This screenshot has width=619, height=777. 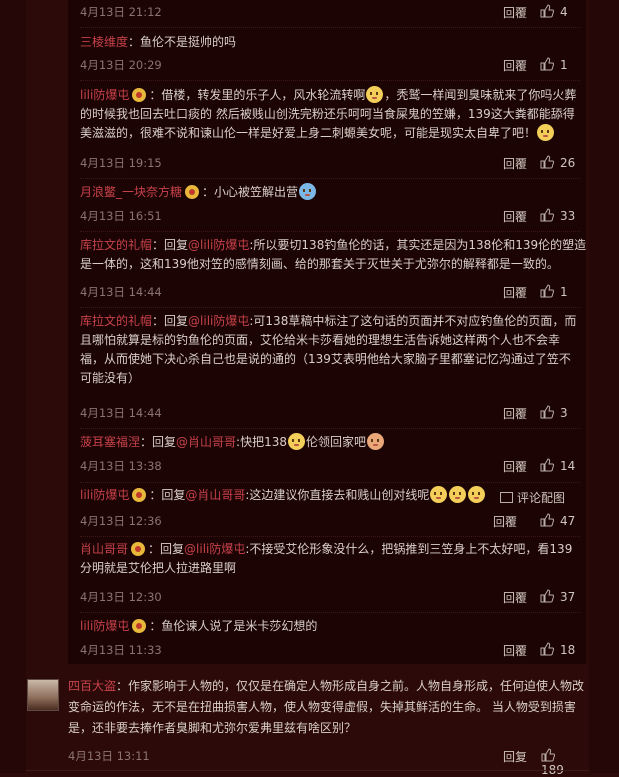 I want to click on like-button: 47, so click(x=557, y=520).